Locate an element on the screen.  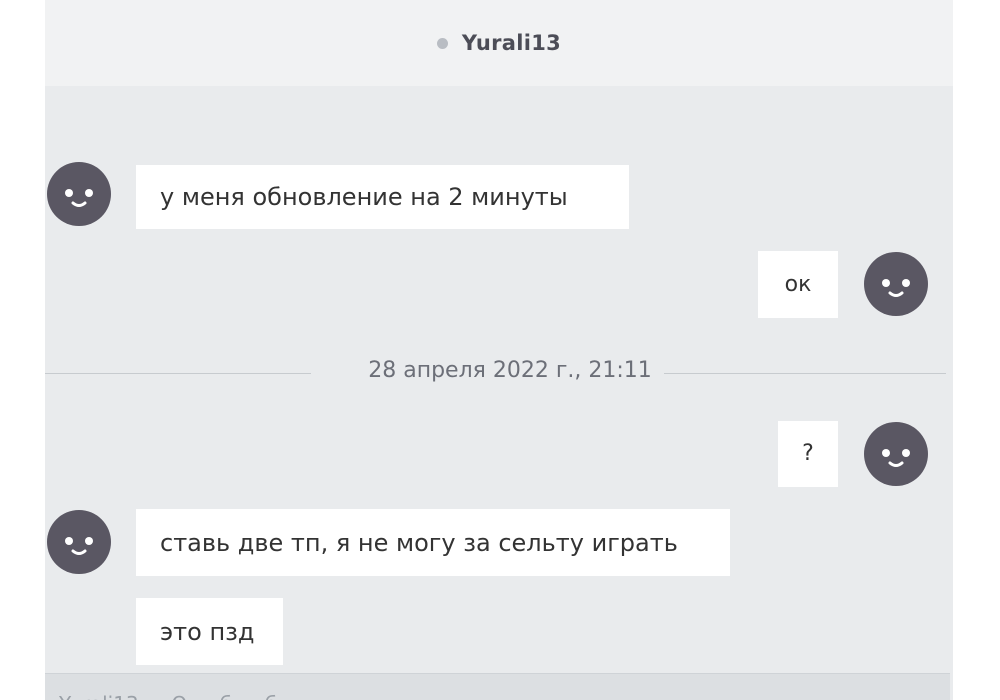
message-bubble: ставь две тп, я не могу за сельту играть is located at coordinates (433, 542).